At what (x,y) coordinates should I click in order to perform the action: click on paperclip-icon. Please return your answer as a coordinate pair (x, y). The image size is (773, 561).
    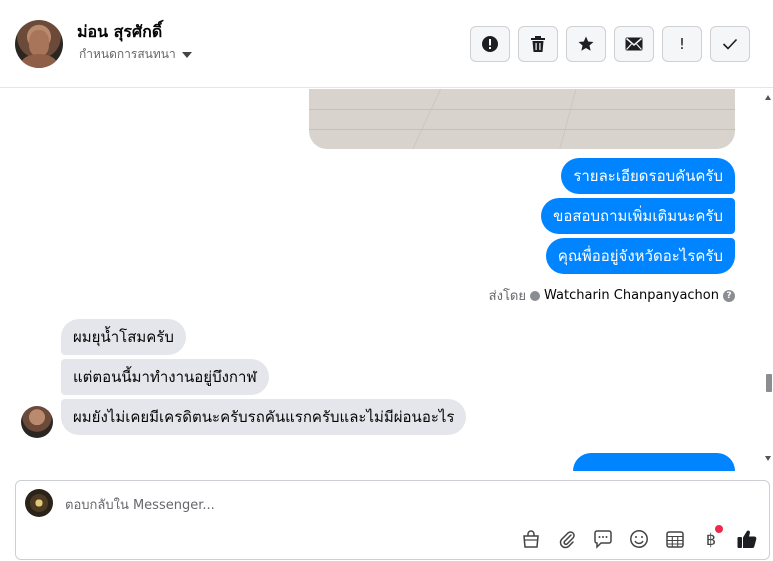
    Looking at the image, I should click on (567, 540).